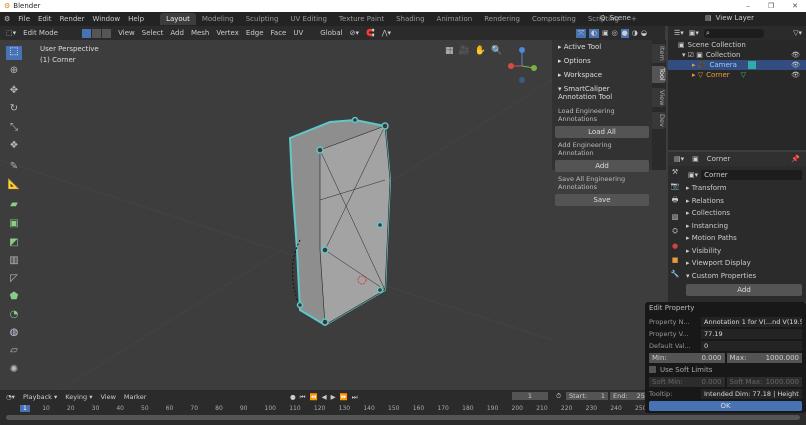  What do you see at coordinates (308, 19) in the screenshot?
I see `tab-uv-editing: UV Editing` at bounding box center [308, 19].